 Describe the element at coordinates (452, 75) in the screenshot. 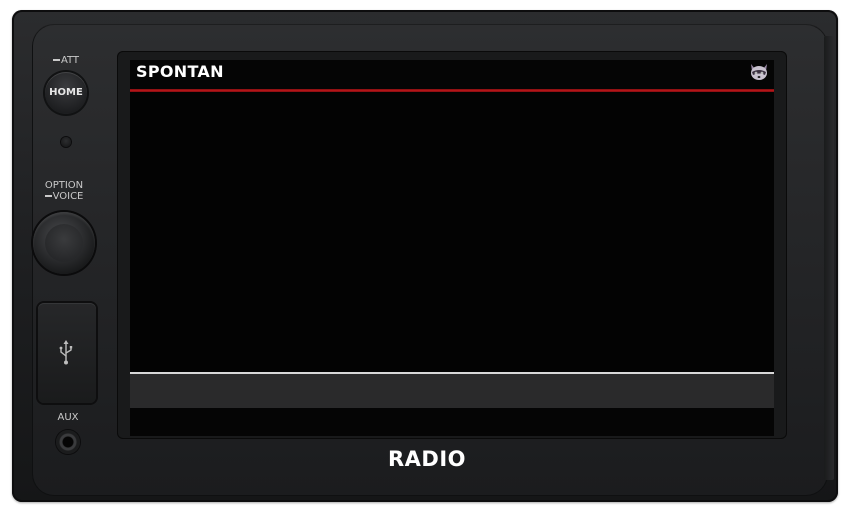

I see `title-bar: SPONTAN` at that location.